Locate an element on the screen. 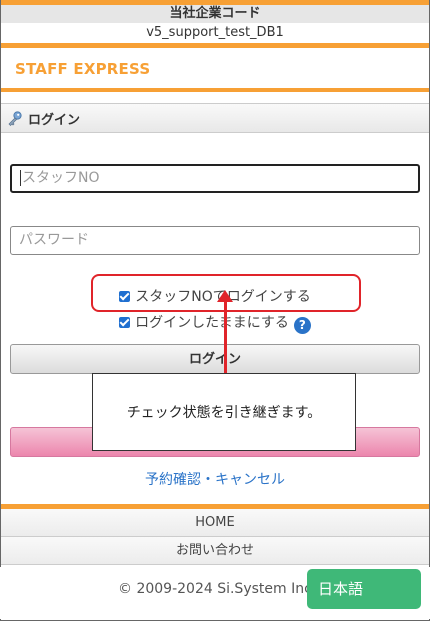 The height and width of the screenshot is (621, 430). option-stay-logged-in: ログインしたままにする? is located at coordinates (215, 323).